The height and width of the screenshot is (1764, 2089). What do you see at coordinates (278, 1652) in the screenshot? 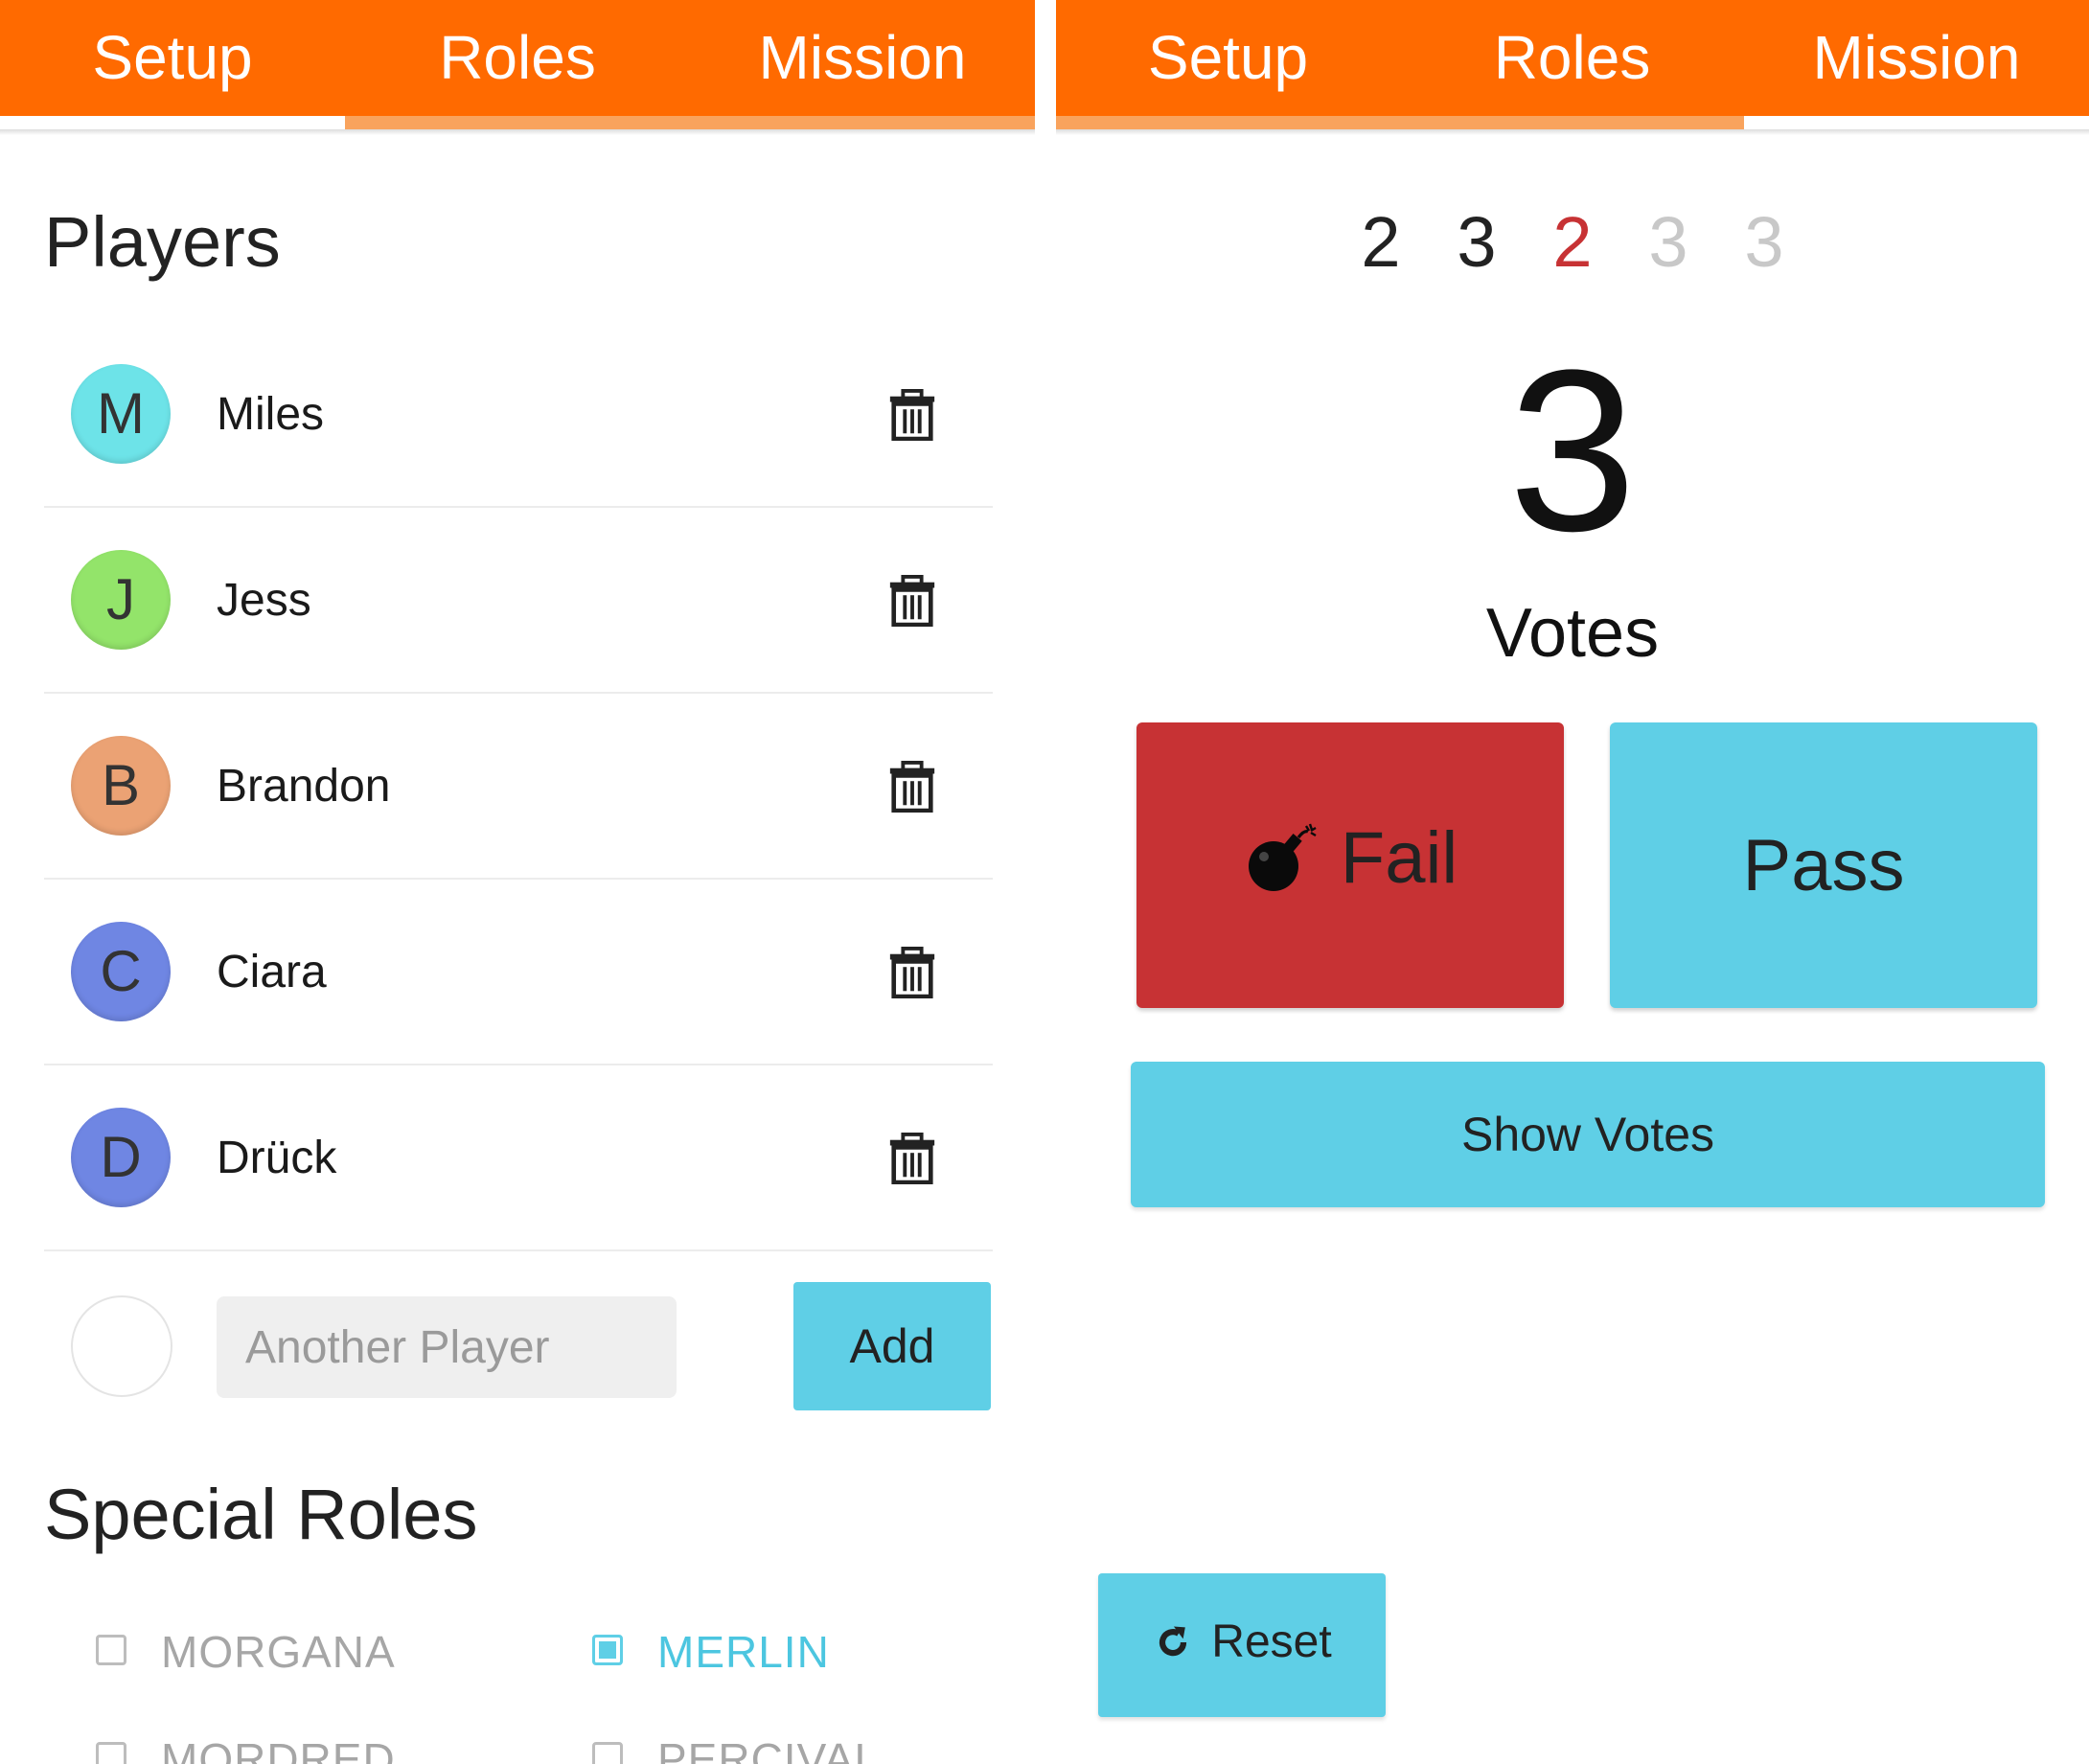
I see `role-label: MORGANA` at bounding box center [278, 1652].